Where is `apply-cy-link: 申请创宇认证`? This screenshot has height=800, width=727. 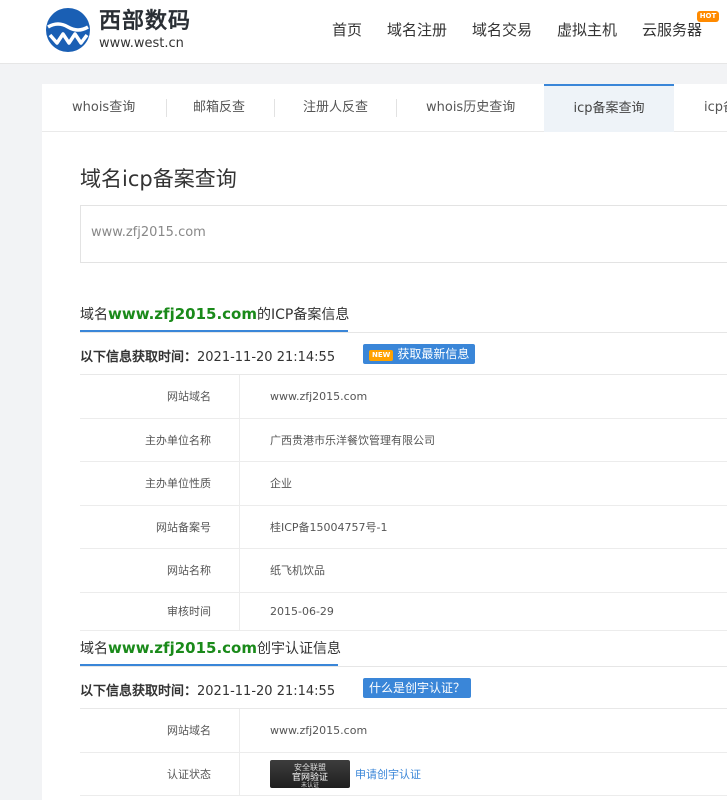
apply-cy-link: 申请创宇认证 is located at coordinates (388, 774).